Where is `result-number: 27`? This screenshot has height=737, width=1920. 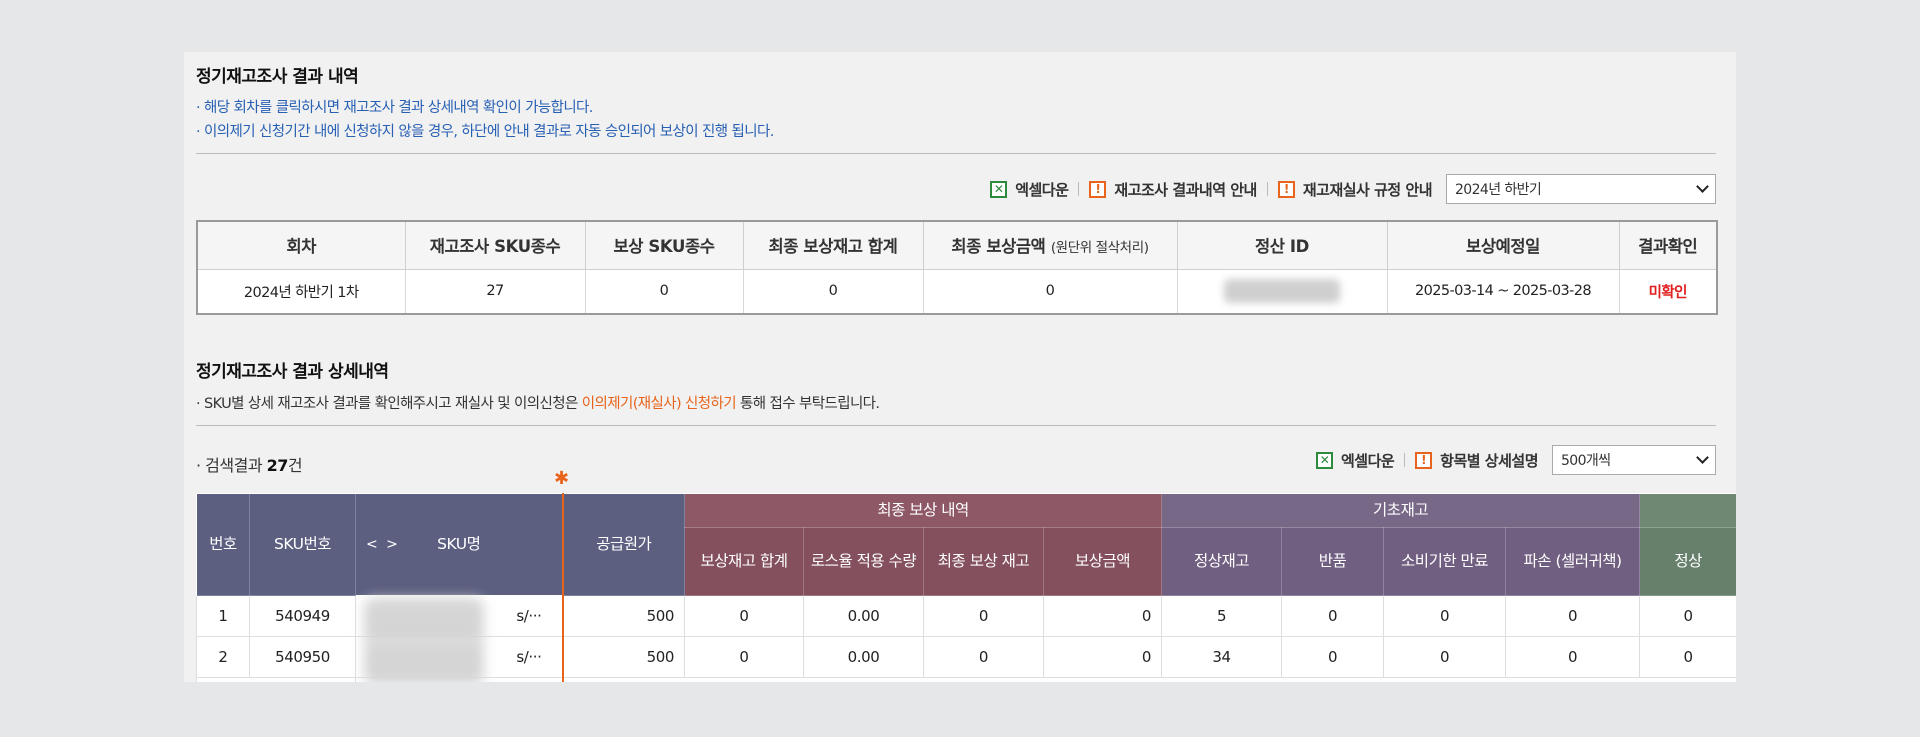 result-number: 27 is located at coordinates (277, 465).